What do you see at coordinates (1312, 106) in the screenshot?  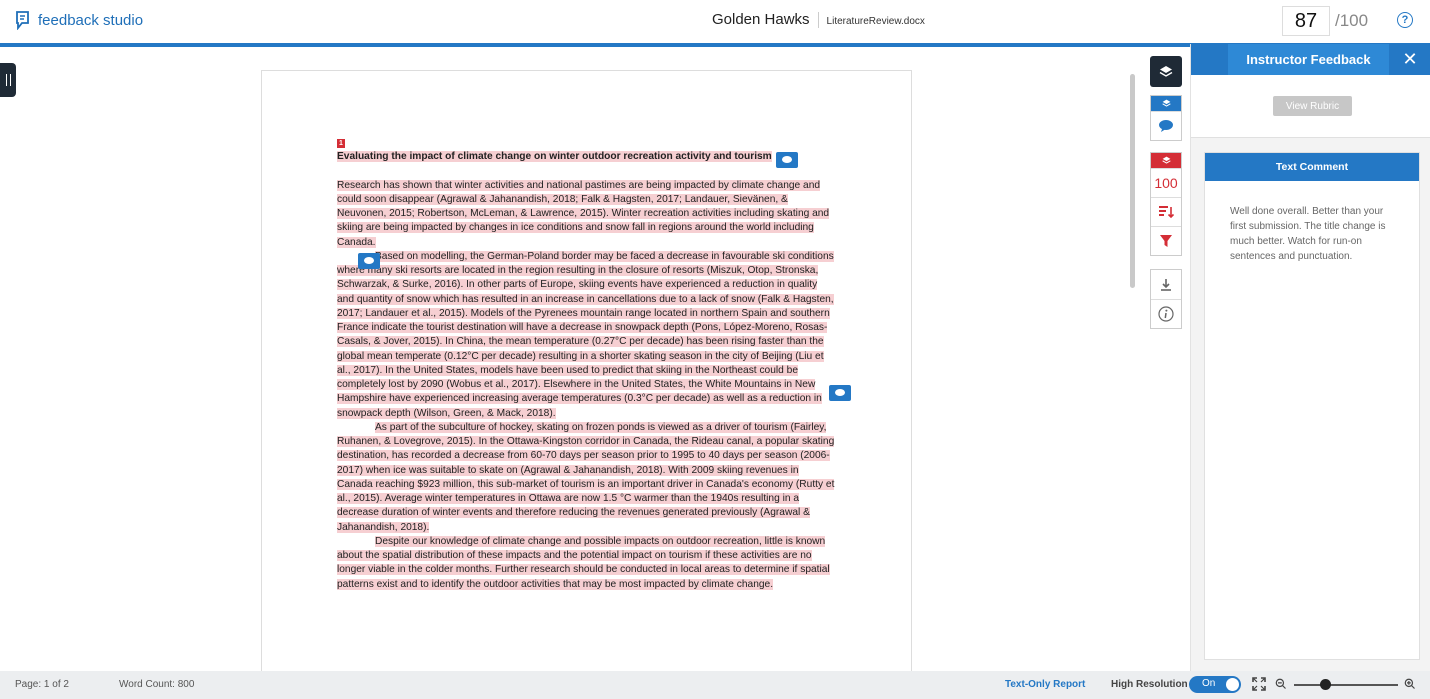 I see `view-rubric-button: View Rubric` at bounding box center [1312, 106].